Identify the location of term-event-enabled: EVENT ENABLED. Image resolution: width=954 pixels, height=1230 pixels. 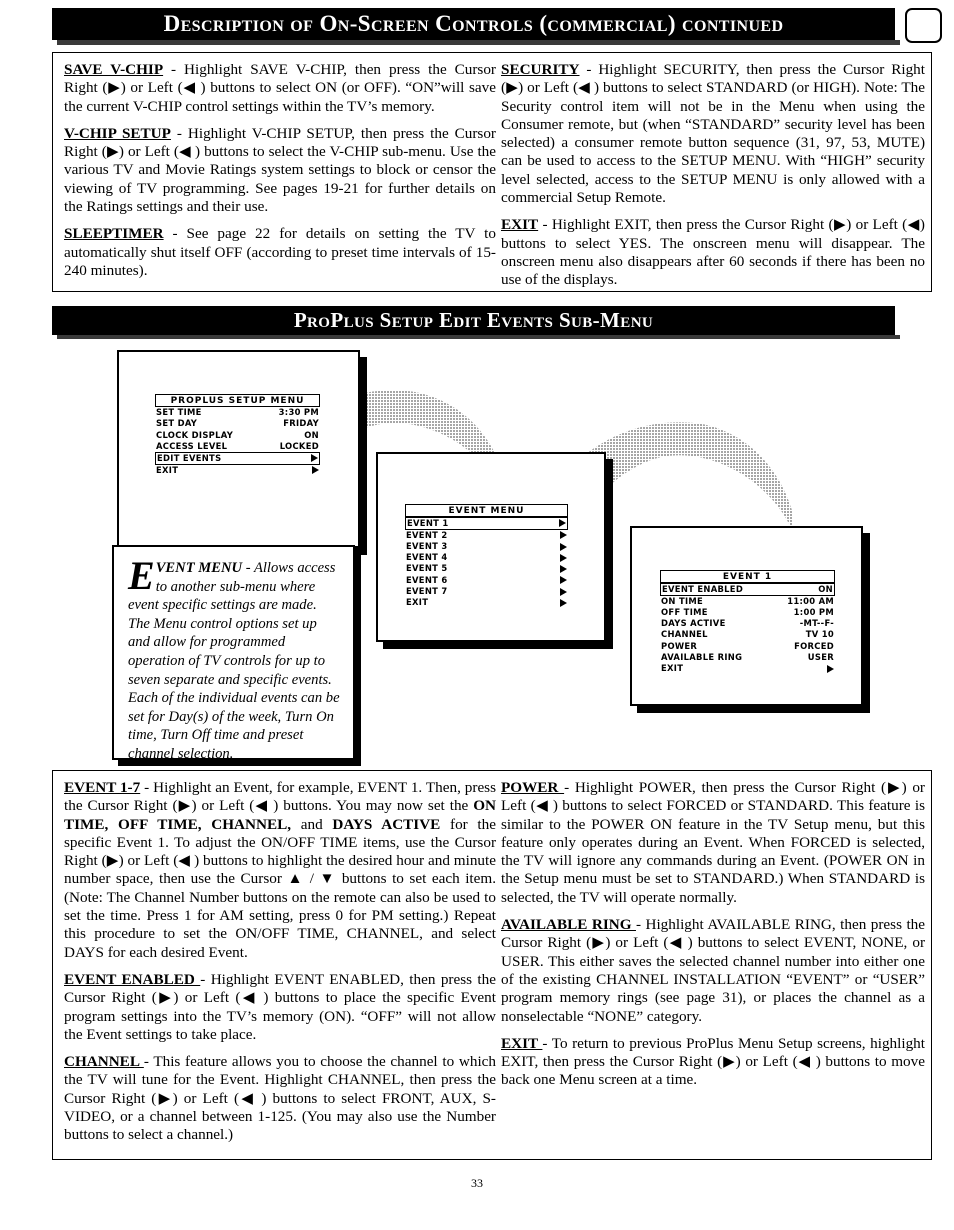
(132, 979).